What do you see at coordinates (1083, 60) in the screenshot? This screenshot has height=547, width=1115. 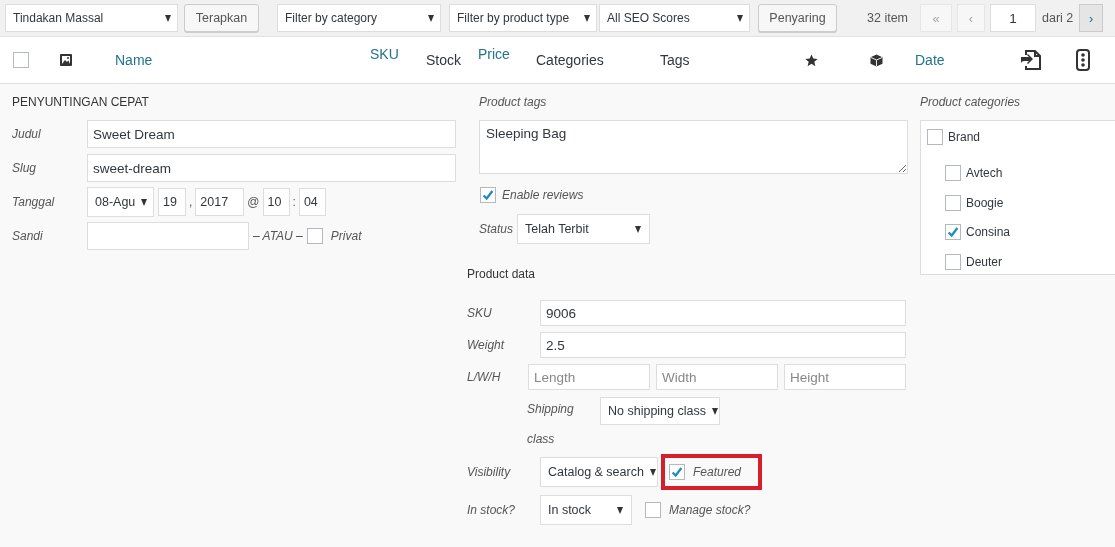 I see `traffic-light-icon` at bounding box center [1083, 60].